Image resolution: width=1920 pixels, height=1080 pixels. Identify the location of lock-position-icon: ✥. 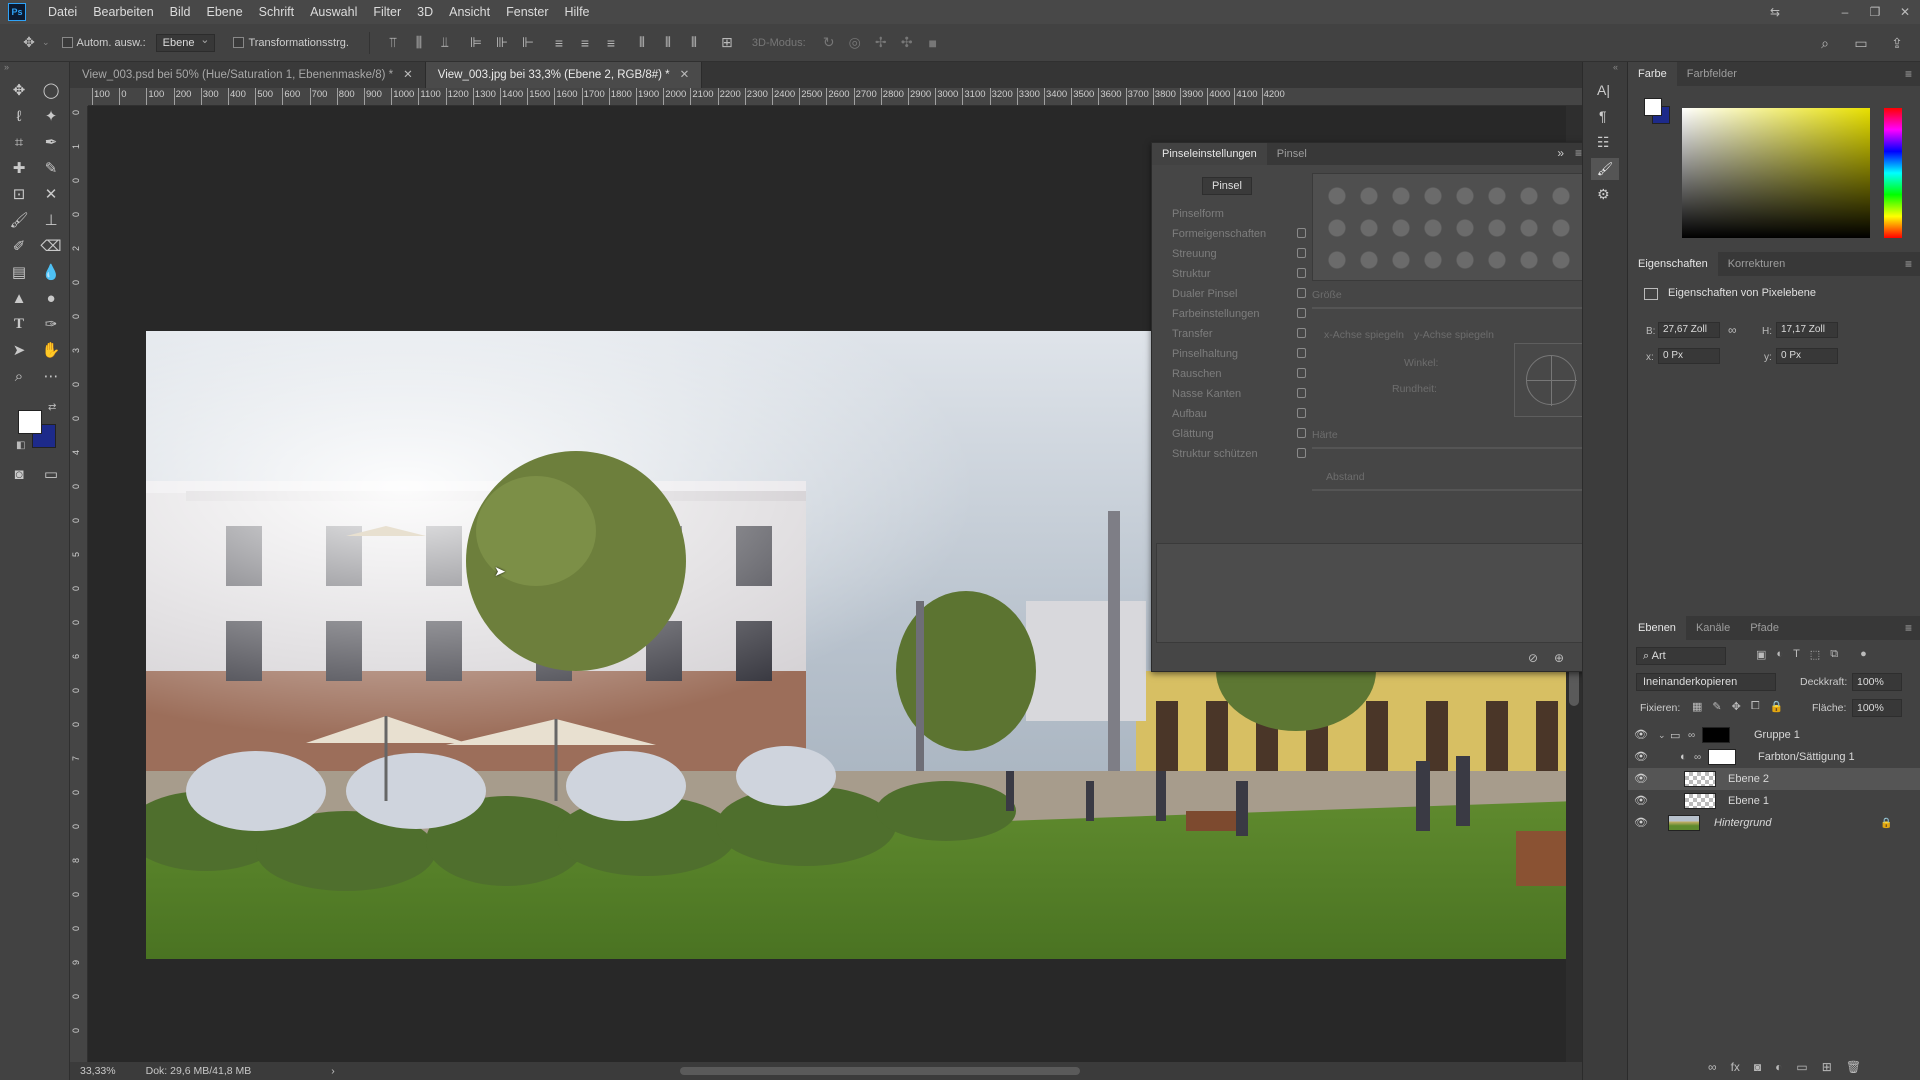
(1736, 706).